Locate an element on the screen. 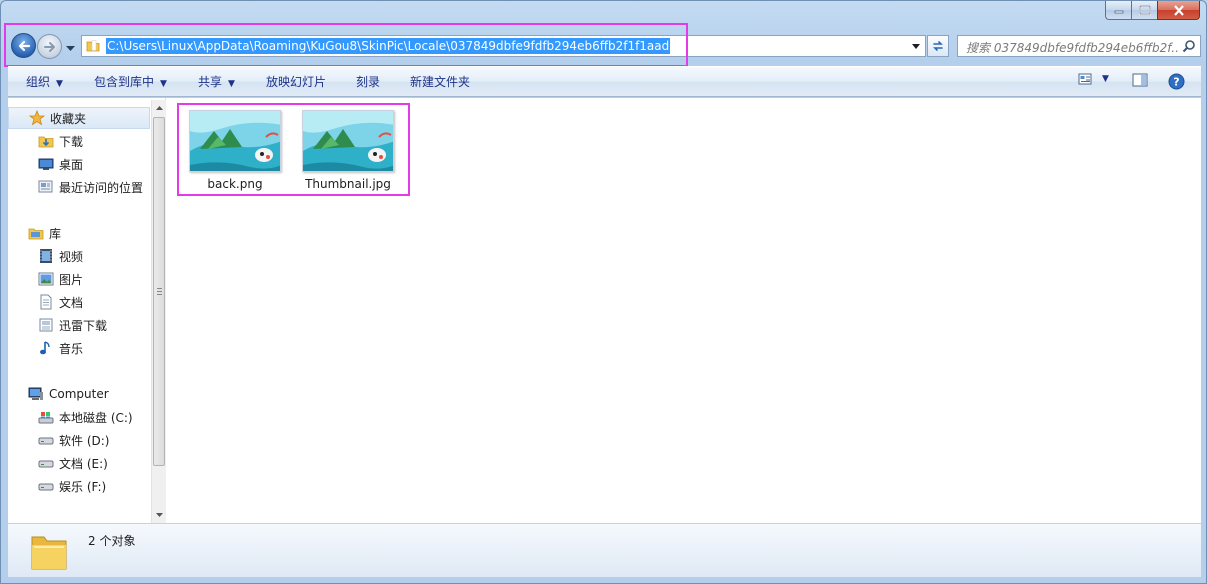 This screenshot has height=584, width=1207. scroll-down-button is located at coordinates (159, 515).